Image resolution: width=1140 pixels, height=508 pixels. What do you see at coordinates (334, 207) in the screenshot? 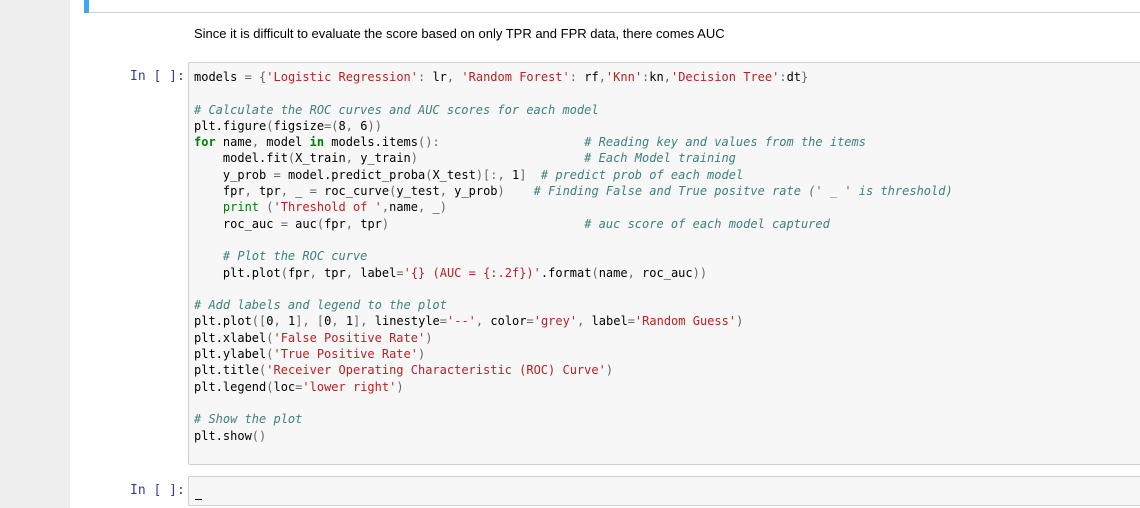
I see `code-line: print ('Threshold of ',name, _)` at bounding box center [334, 207].